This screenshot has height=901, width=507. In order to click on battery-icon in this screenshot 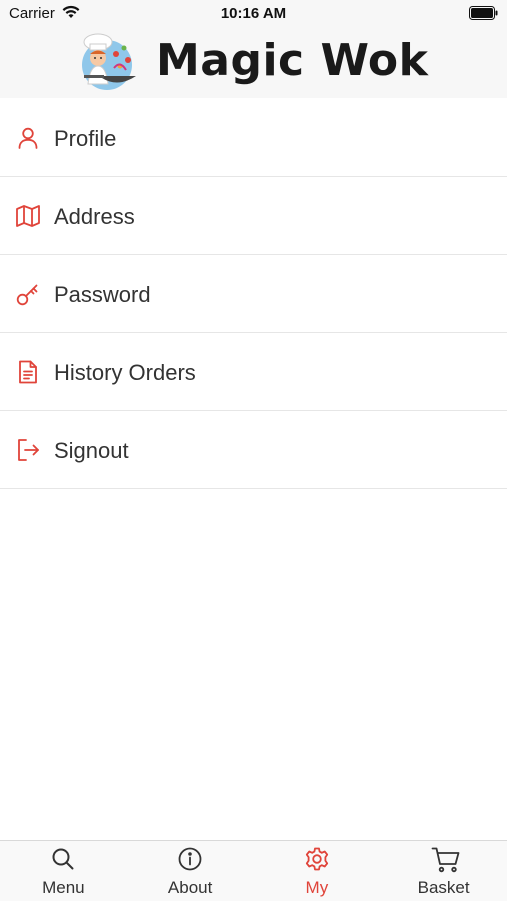, I will do `click(484, 15)`.